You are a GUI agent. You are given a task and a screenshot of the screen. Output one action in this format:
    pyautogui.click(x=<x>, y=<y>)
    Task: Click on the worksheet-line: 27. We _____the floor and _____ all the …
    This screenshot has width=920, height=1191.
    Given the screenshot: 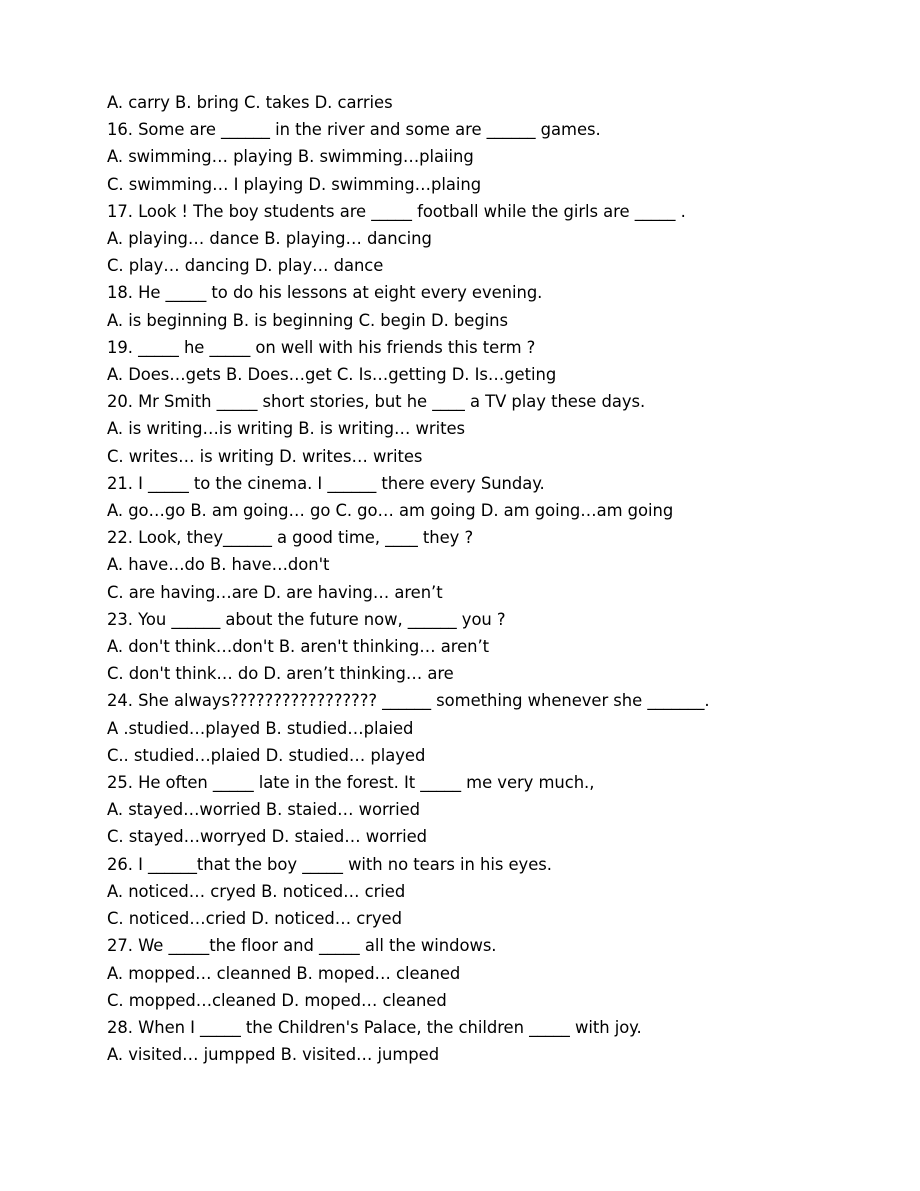 What is the action you would take?
    pyautogui.click(x=302, y=946)
    